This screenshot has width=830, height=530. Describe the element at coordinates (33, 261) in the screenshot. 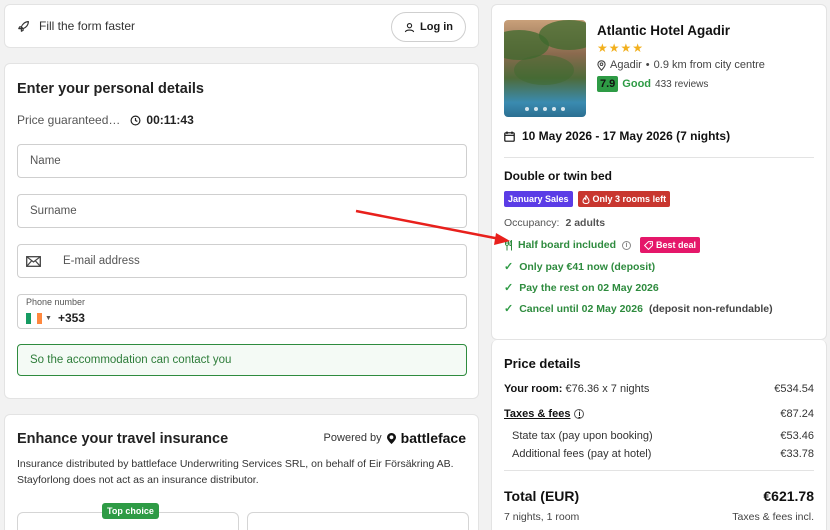

I see `mail-icon` at that location.